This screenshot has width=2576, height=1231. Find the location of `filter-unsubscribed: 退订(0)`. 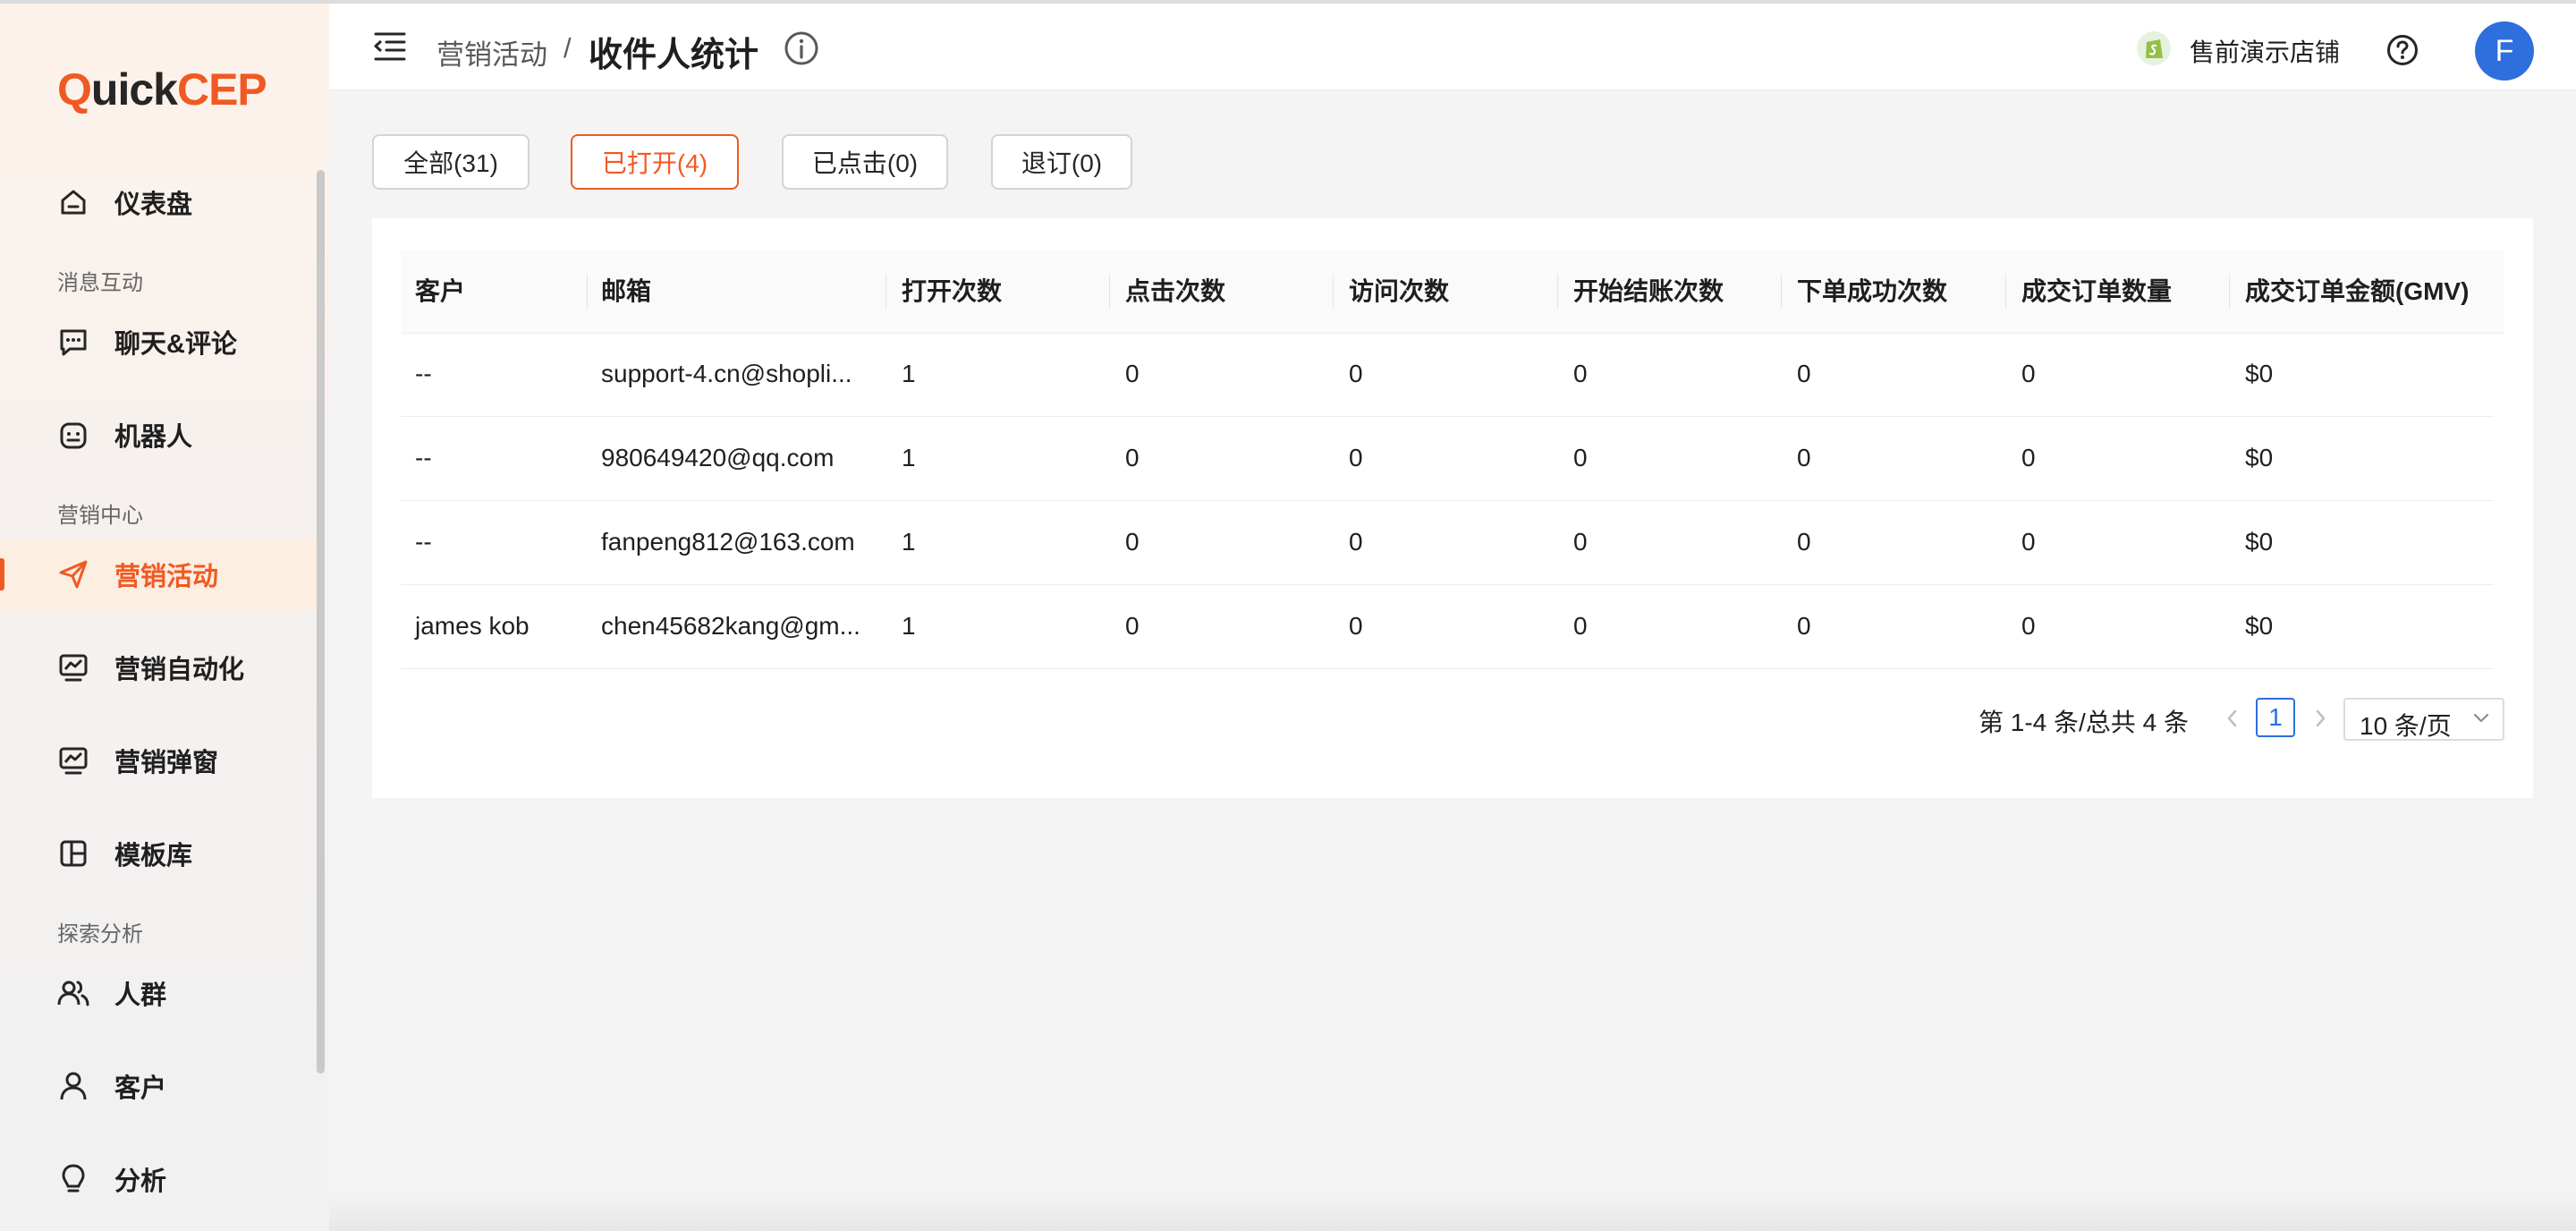

filter-unsubscribed: 退订(0) is located at coordinates (1061, 162).